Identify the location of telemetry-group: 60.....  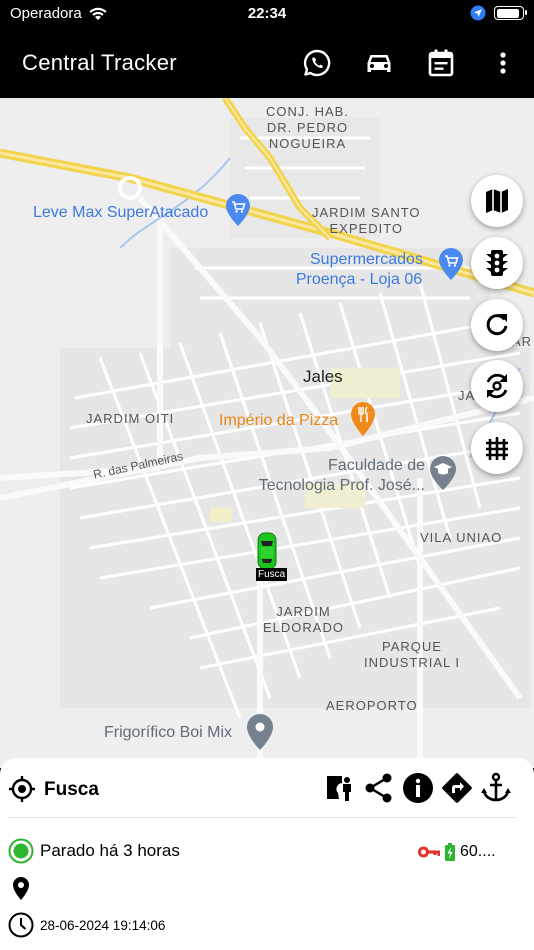
(457, 852).